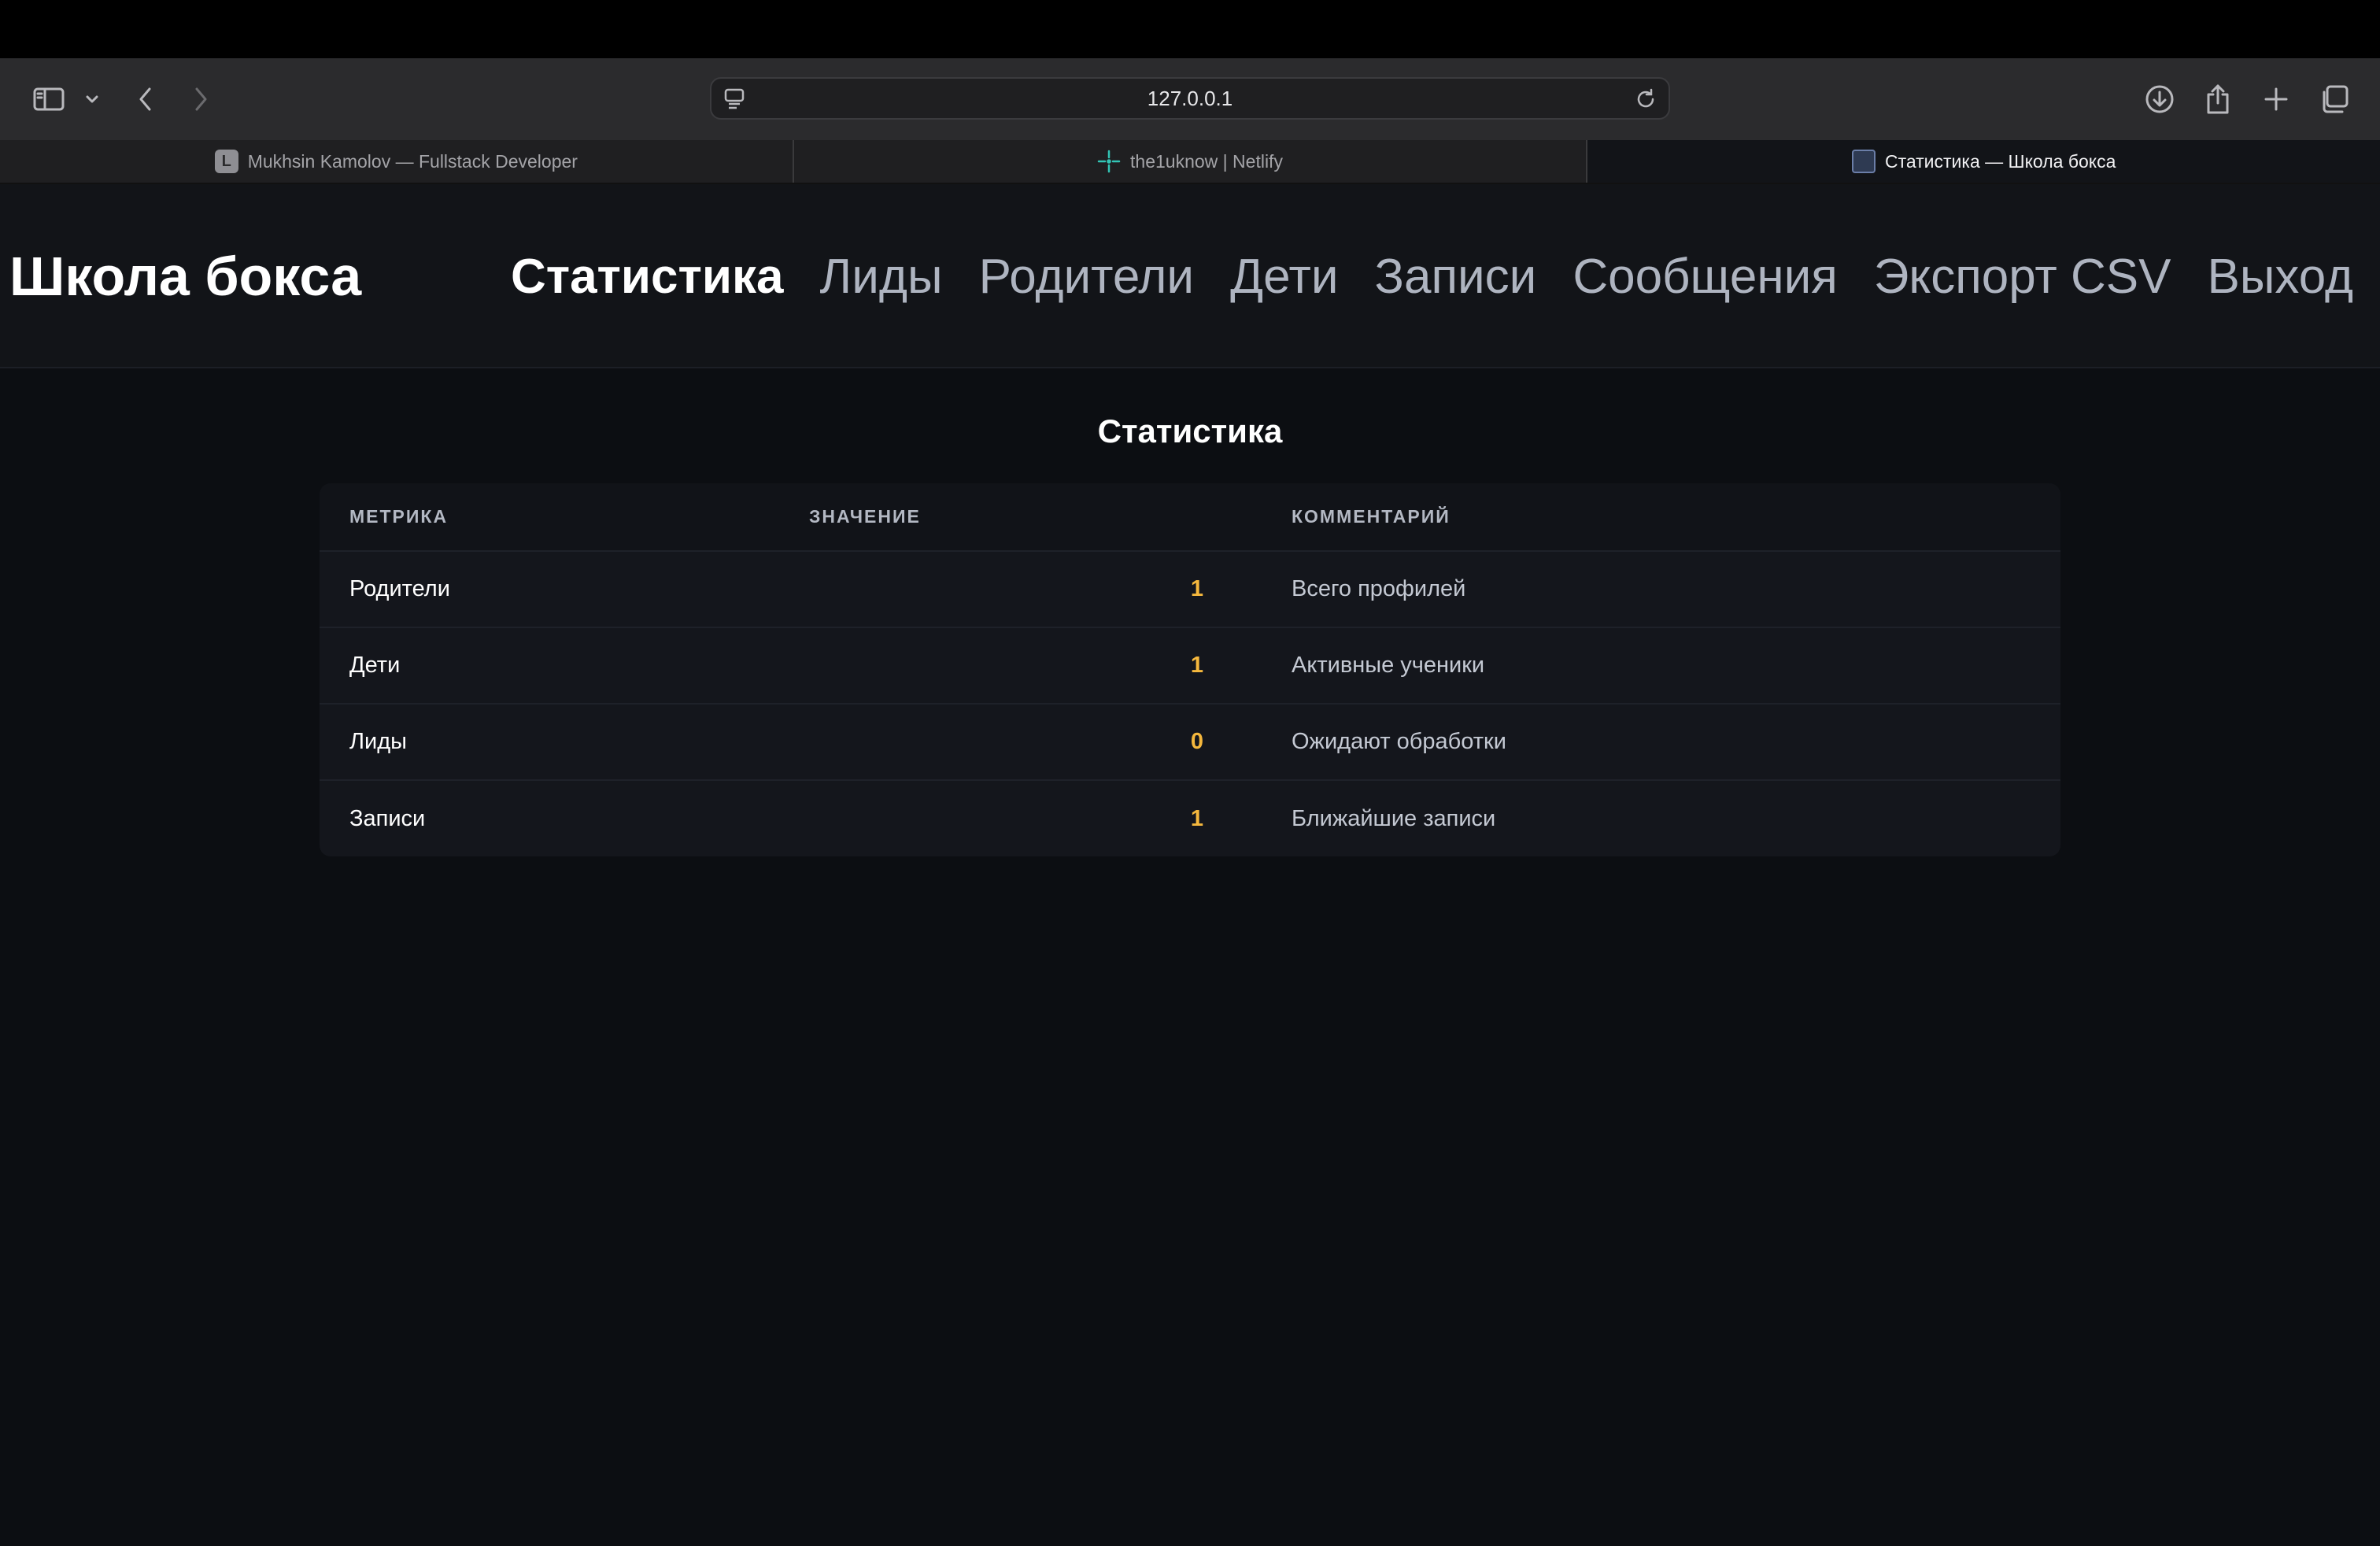 This screenshot has height=1546, width=2380. I want to click on metric-cell: Лиды, so click(549, 742).